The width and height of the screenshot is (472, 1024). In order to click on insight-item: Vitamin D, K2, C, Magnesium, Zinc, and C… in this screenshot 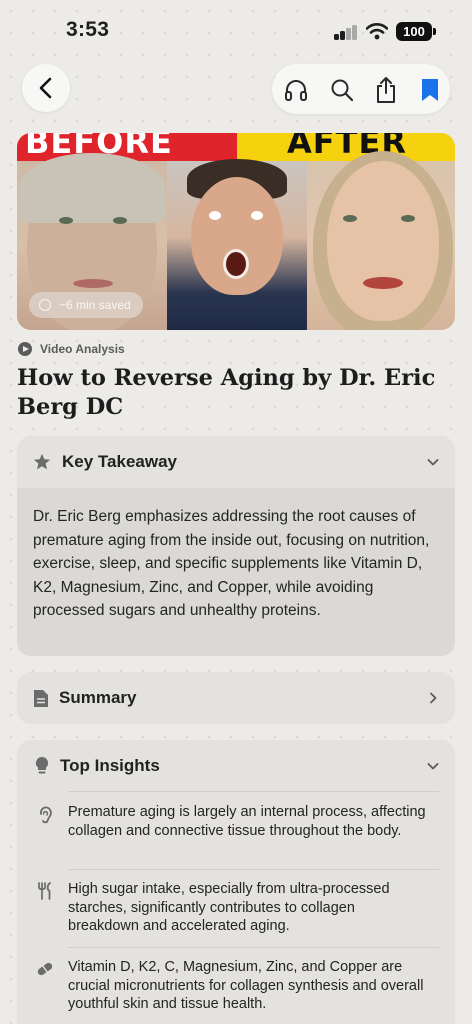, I will do `click(236, 985)`.